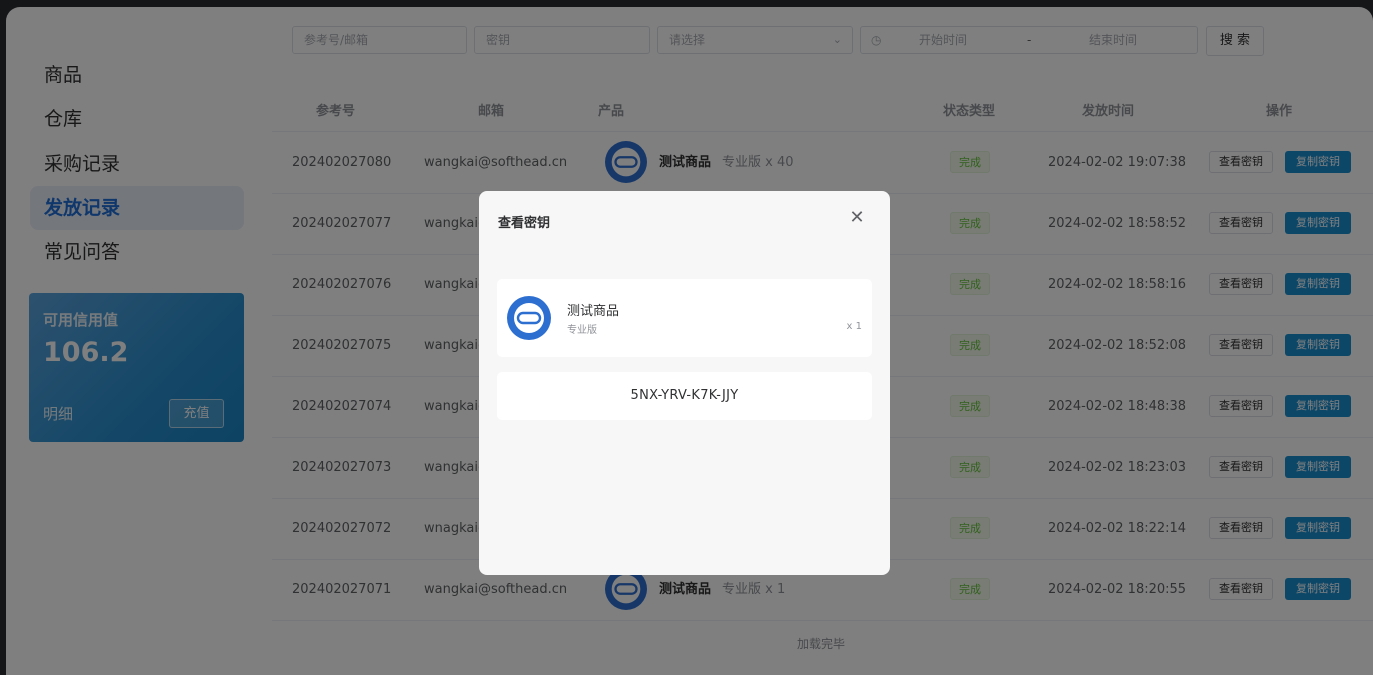 The image size is (1373, 675). What do you see at coordinates (684, 396) in the screenshot?
I see `license-key-value: 5NX-YRV-K7K-JJY` at bounding box center [684, 396].